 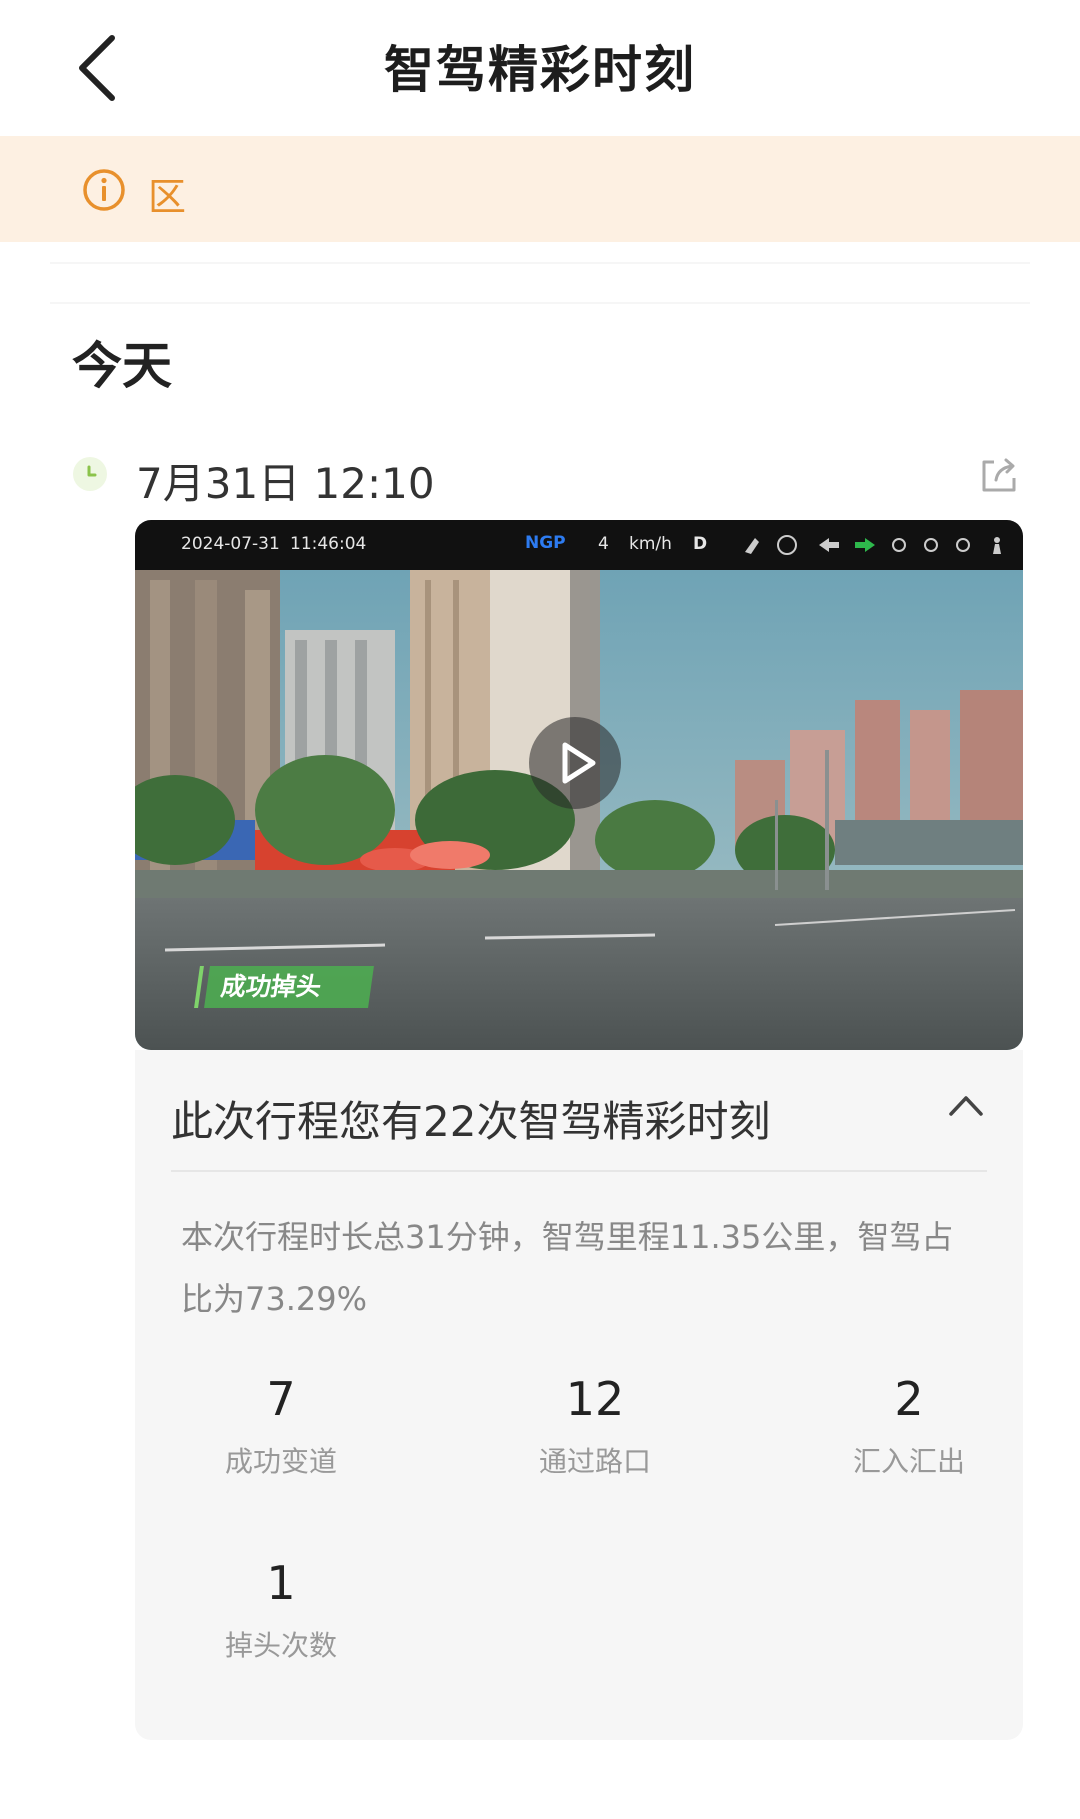 I want to click on video-gear: D, so click(x=700, y=544).